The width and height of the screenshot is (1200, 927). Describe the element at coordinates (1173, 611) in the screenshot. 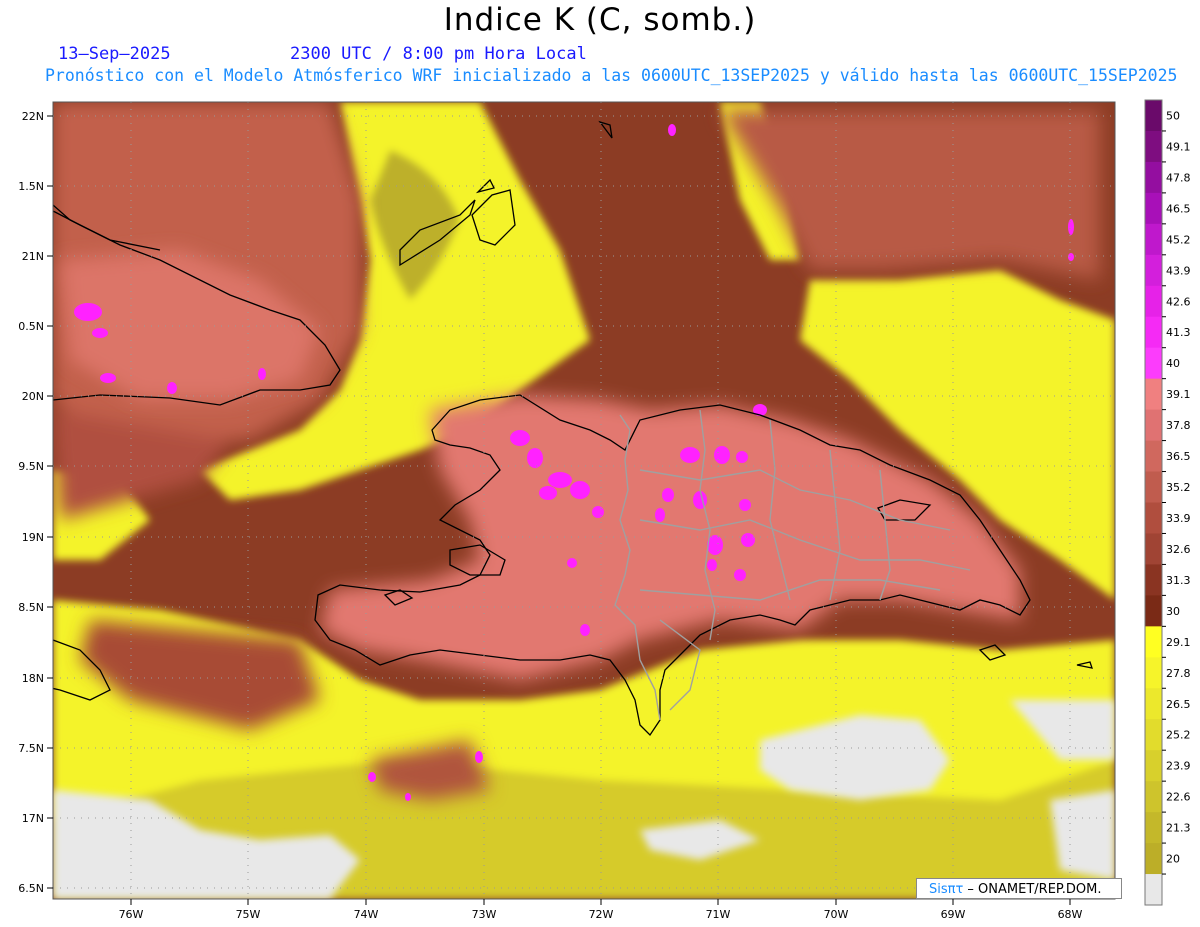

I see `colorbar-label: 30` at that location.